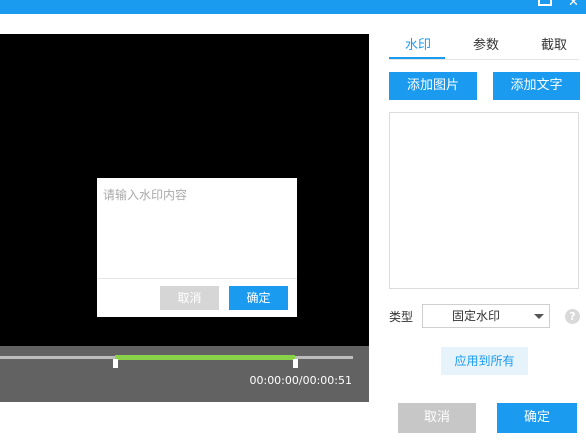  I want to click on apply-to-all-button: 应用到所有, so click(484, 361).